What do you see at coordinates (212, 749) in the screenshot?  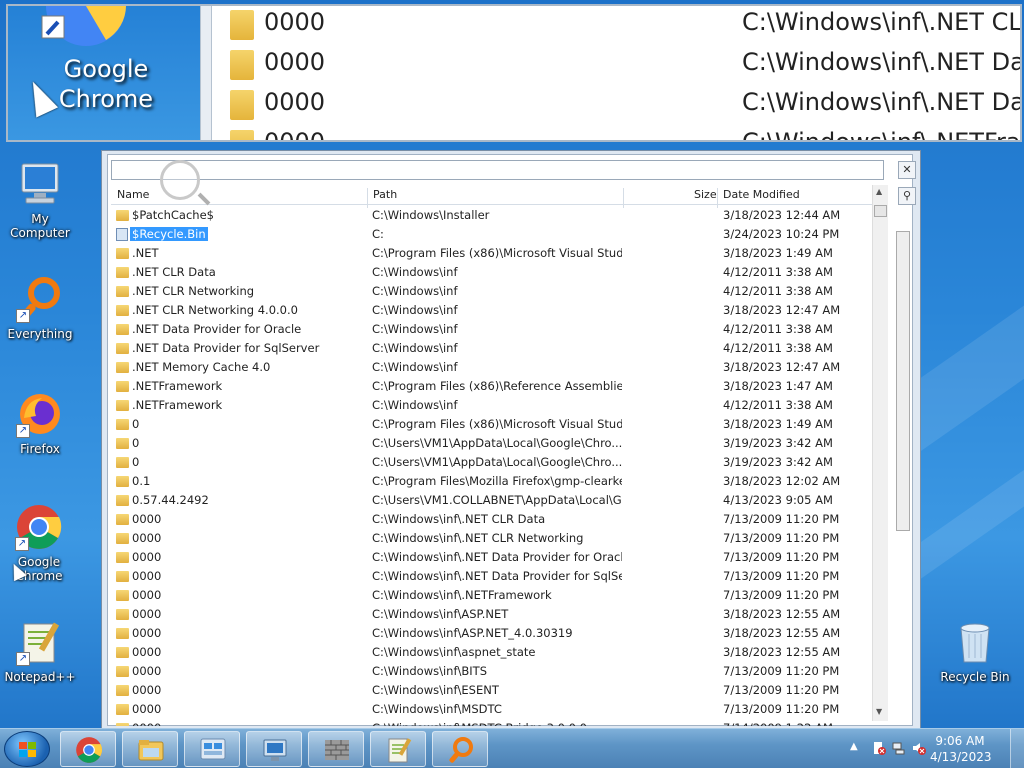 I see `taskbar-control-panel` at bounding box center [212, 749].